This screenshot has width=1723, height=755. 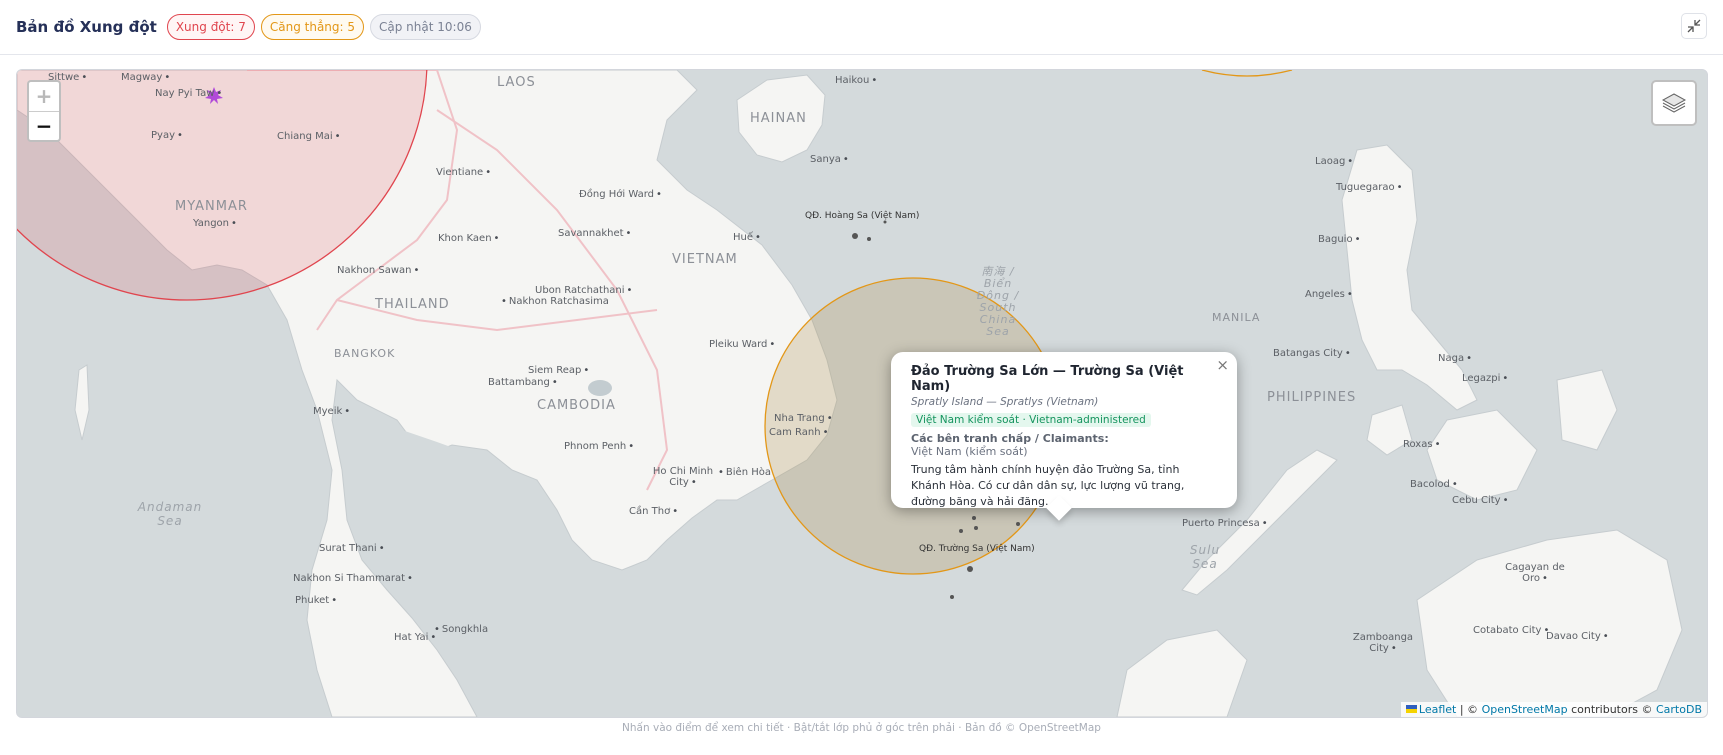 What do you see at coordinates (1421, 444) in the screenshot?
I see `city-label: Roxas` at bounding box center [1421, 444].